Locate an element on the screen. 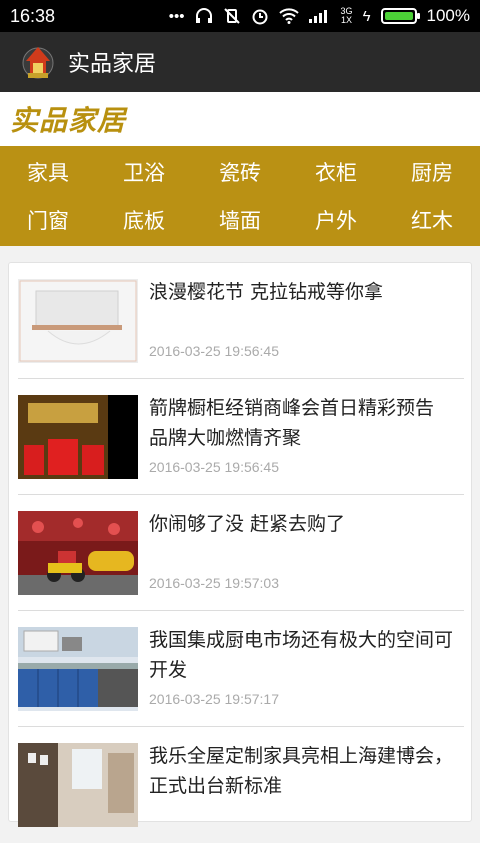 This screenshot has height=843, width=480. category-kitchen: 厨房 is located at coordinates (432, 172).